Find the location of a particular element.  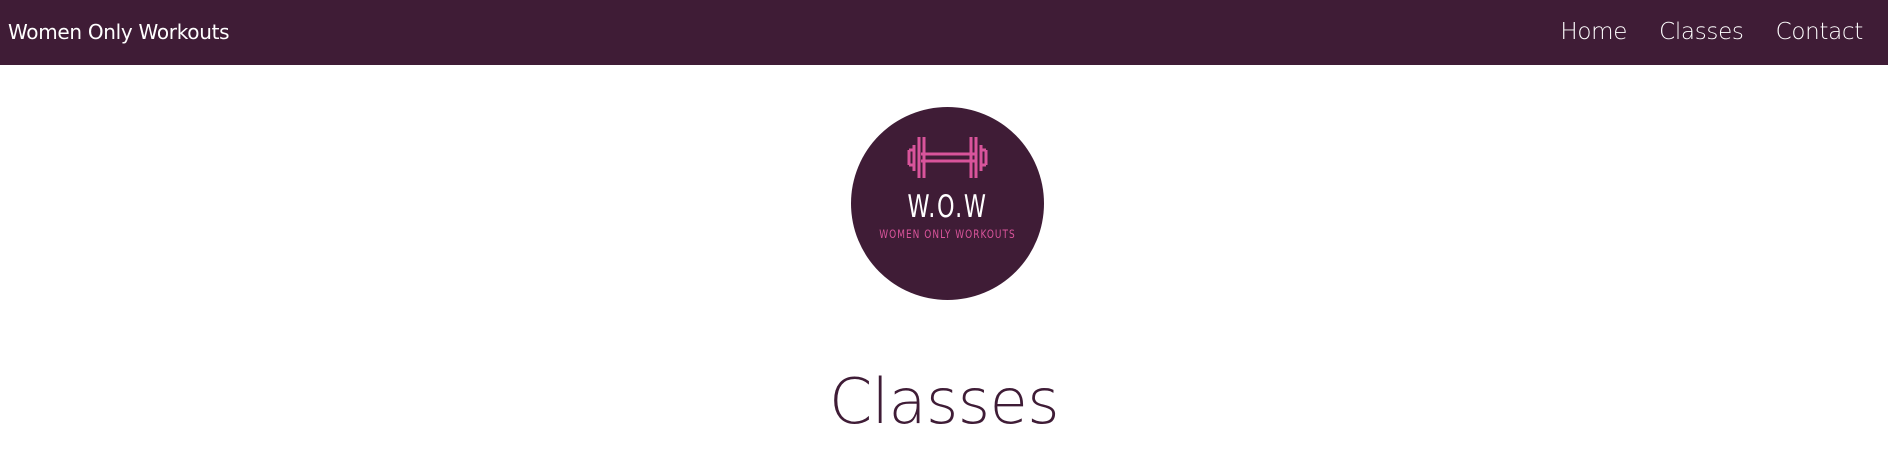

logo-title: W.O.W is located at coordinates (947, 207).